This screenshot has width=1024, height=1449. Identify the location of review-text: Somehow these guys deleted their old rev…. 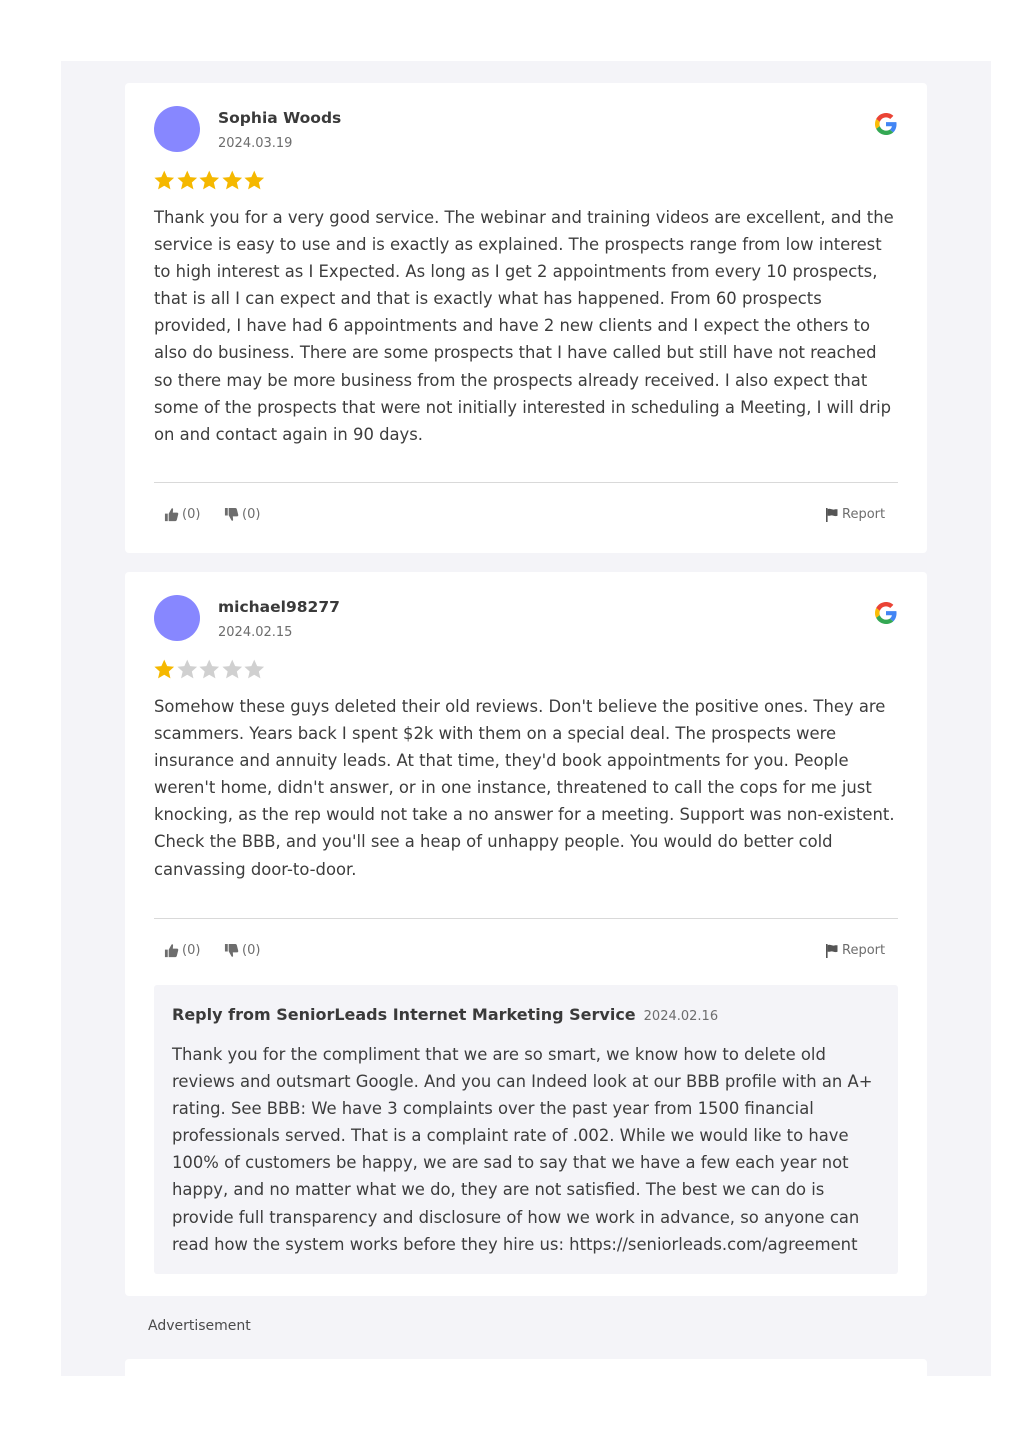
(524, 788).